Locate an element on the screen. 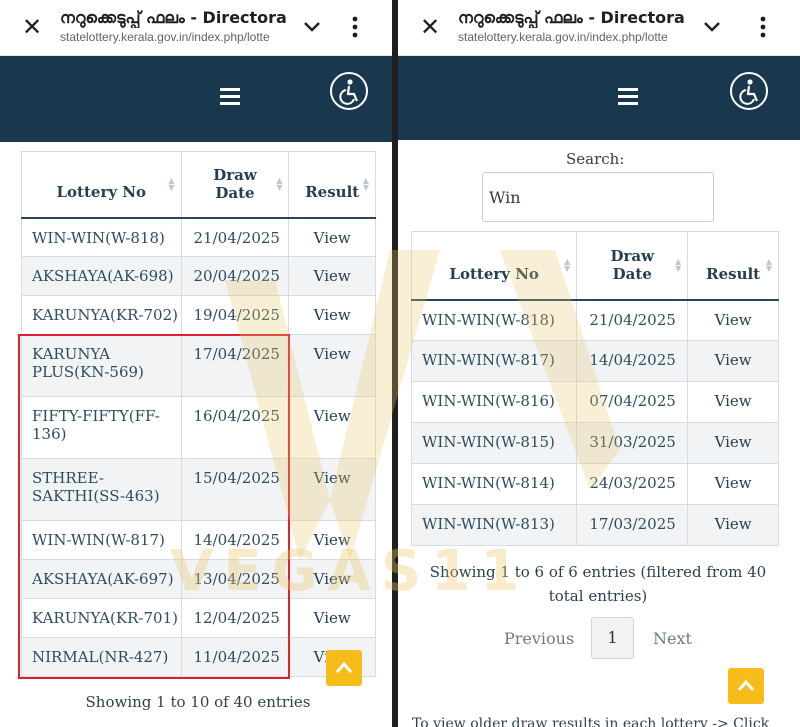  lottery-name-cell: KARUNYA PLUS(KN-569) is located at coordinates (101, 365).